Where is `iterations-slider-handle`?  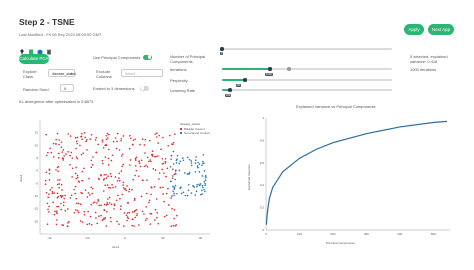 iterations-slider-handle is located at coordinates (270, 69).